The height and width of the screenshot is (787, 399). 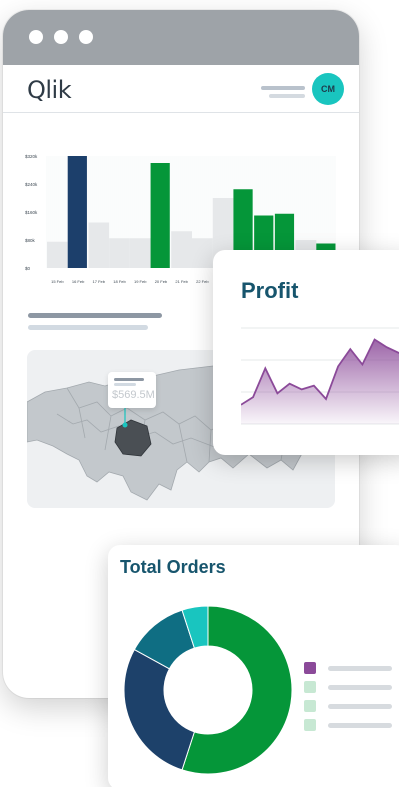 I want to click on x-tick-label: 16 Feb, so click(x=78, y=281).